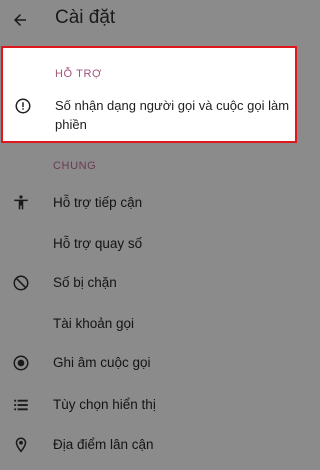 The image size is (320, 470). Describe the element at coordinates (150, 20) in the screenshot. I see `app-bar: Cài đặt` at that location.